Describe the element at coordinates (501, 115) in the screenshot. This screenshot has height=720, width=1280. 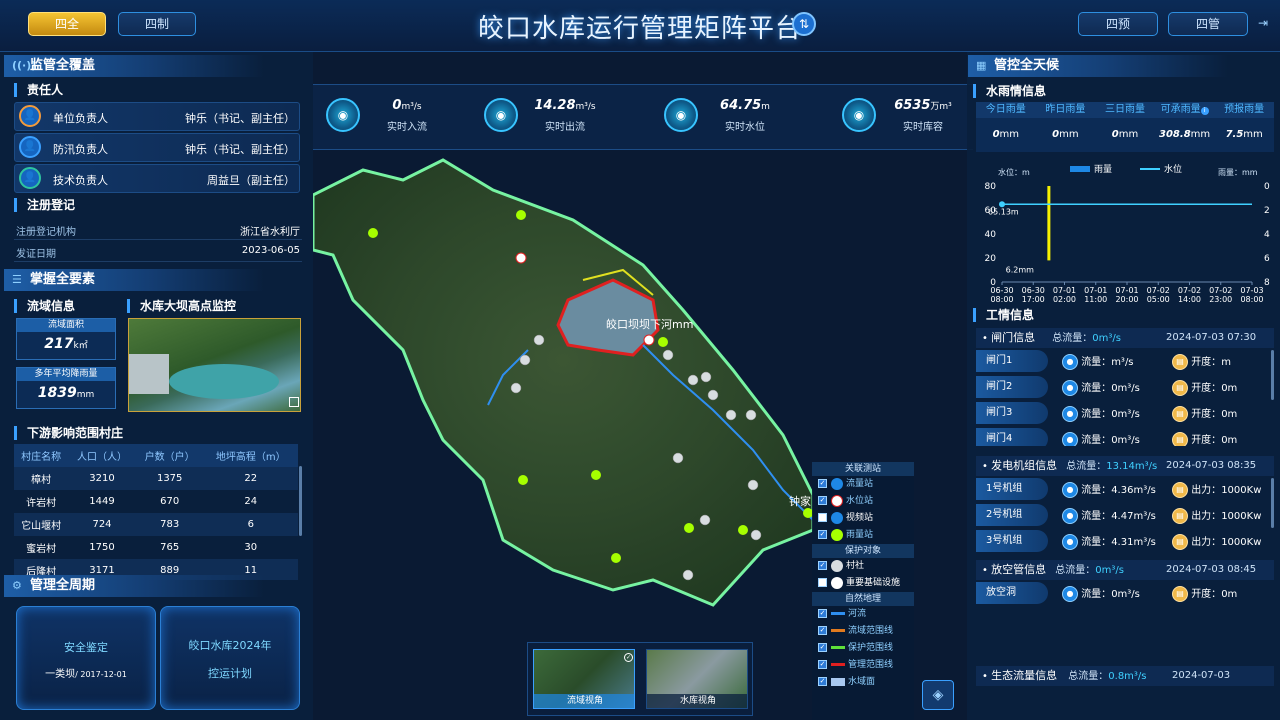
I see `outflow-icon: ◉` at that location.